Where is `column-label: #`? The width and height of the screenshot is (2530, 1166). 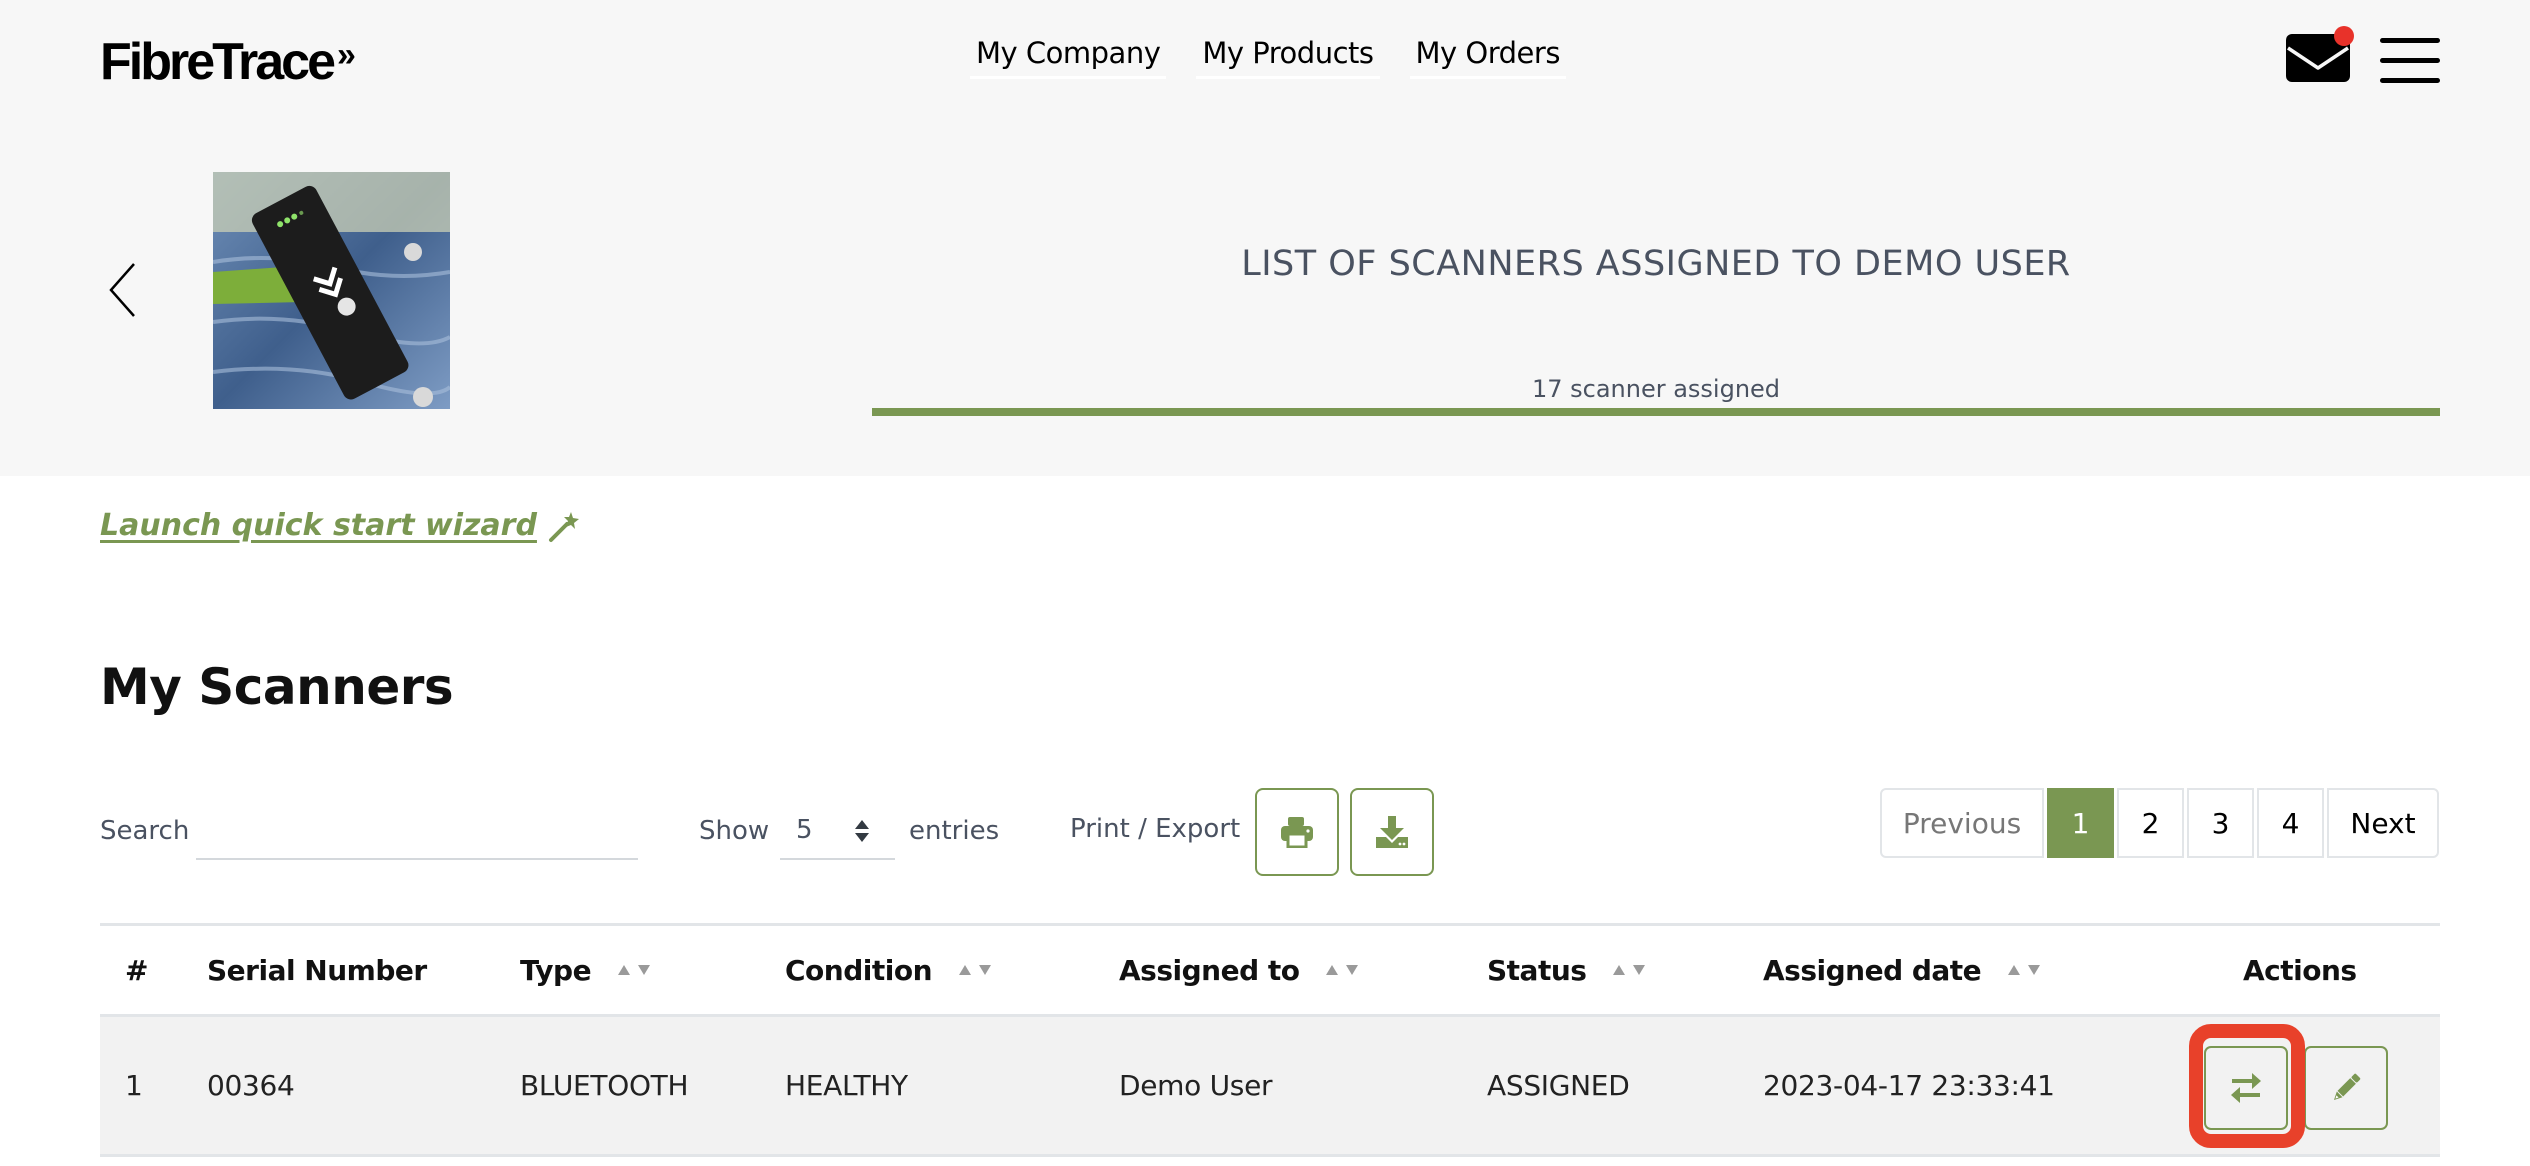
column-label: # is located at coordinates (136, 970).